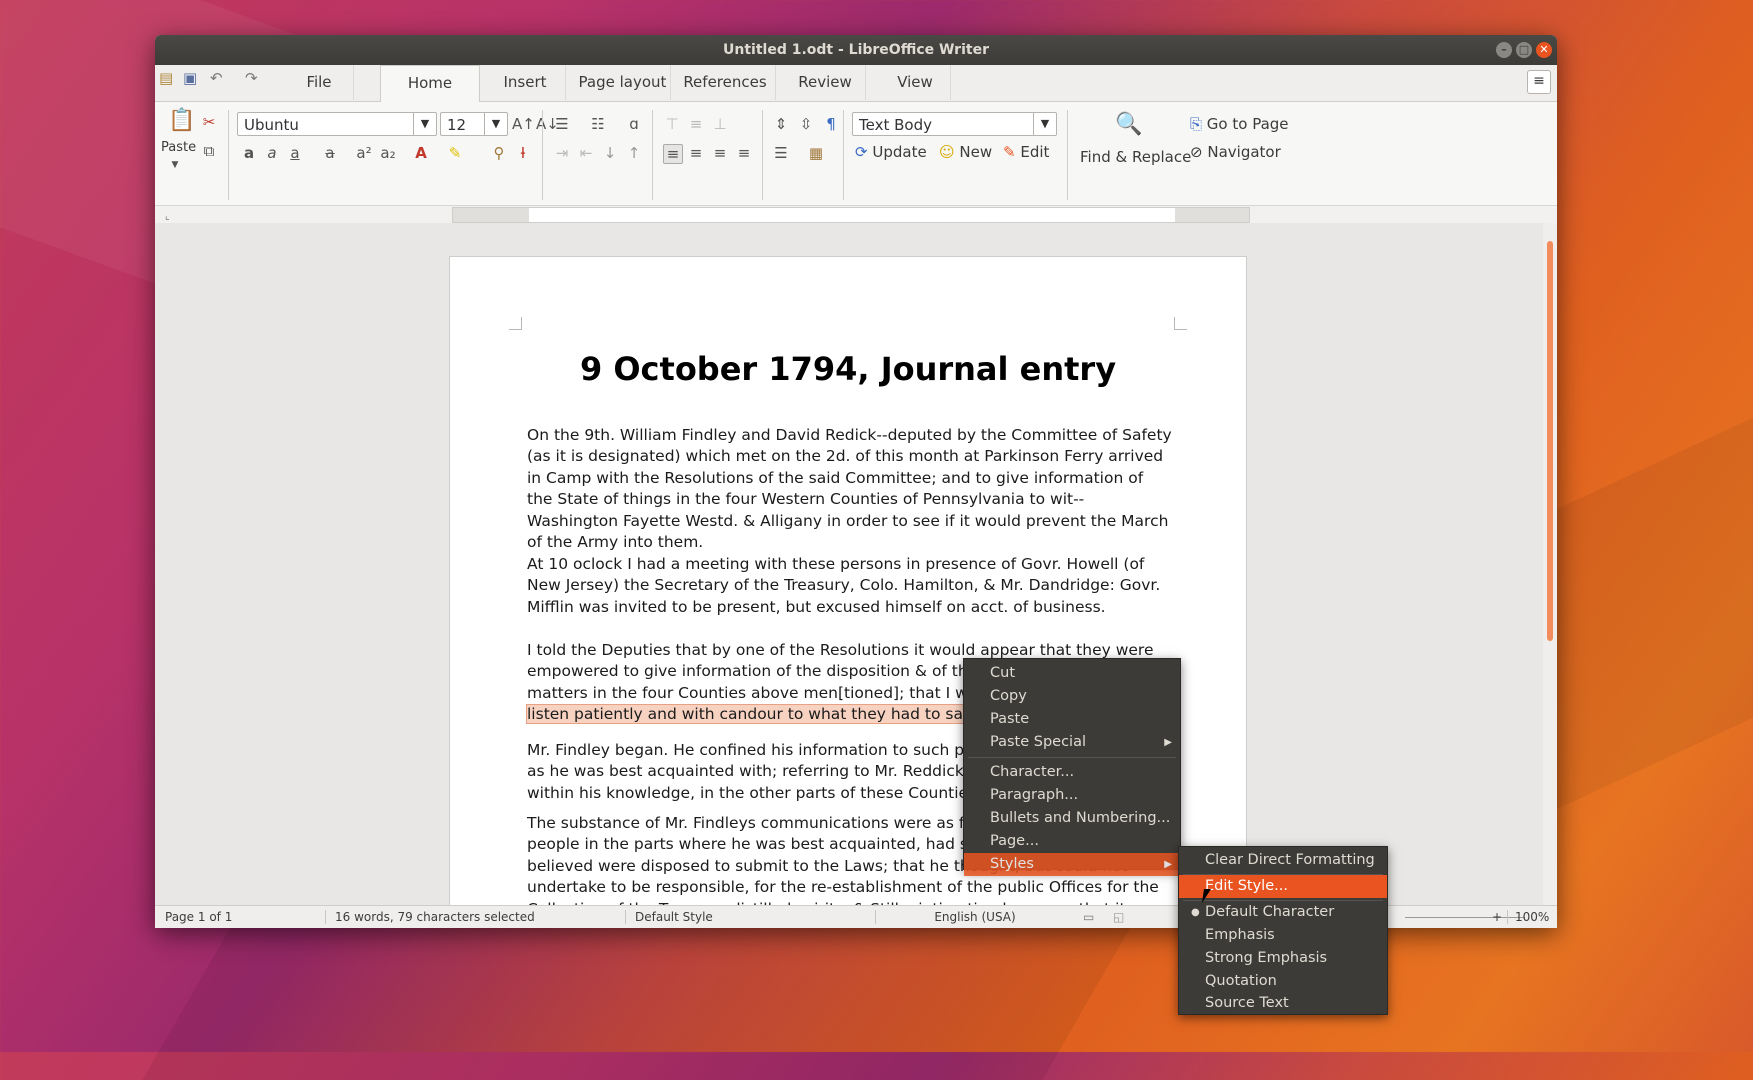 The image size is (1753, 1080). Describe the element at coordinates (562, 153) in the screenshot. I see `indent-icon: ⇥` at that location.